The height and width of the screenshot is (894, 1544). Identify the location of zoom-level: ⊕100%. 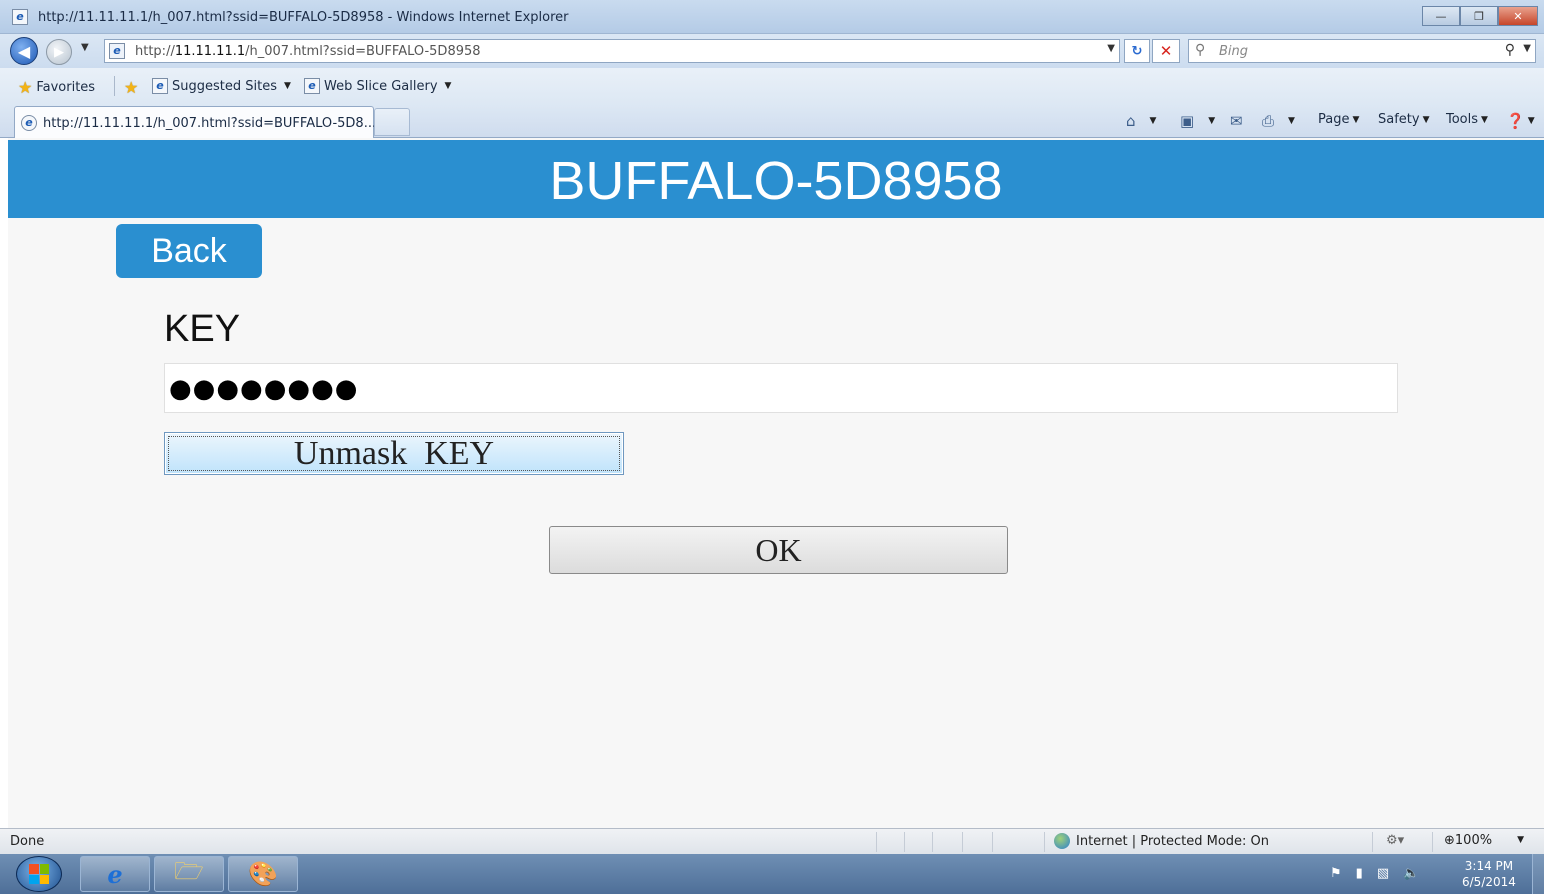
(1468, 840).